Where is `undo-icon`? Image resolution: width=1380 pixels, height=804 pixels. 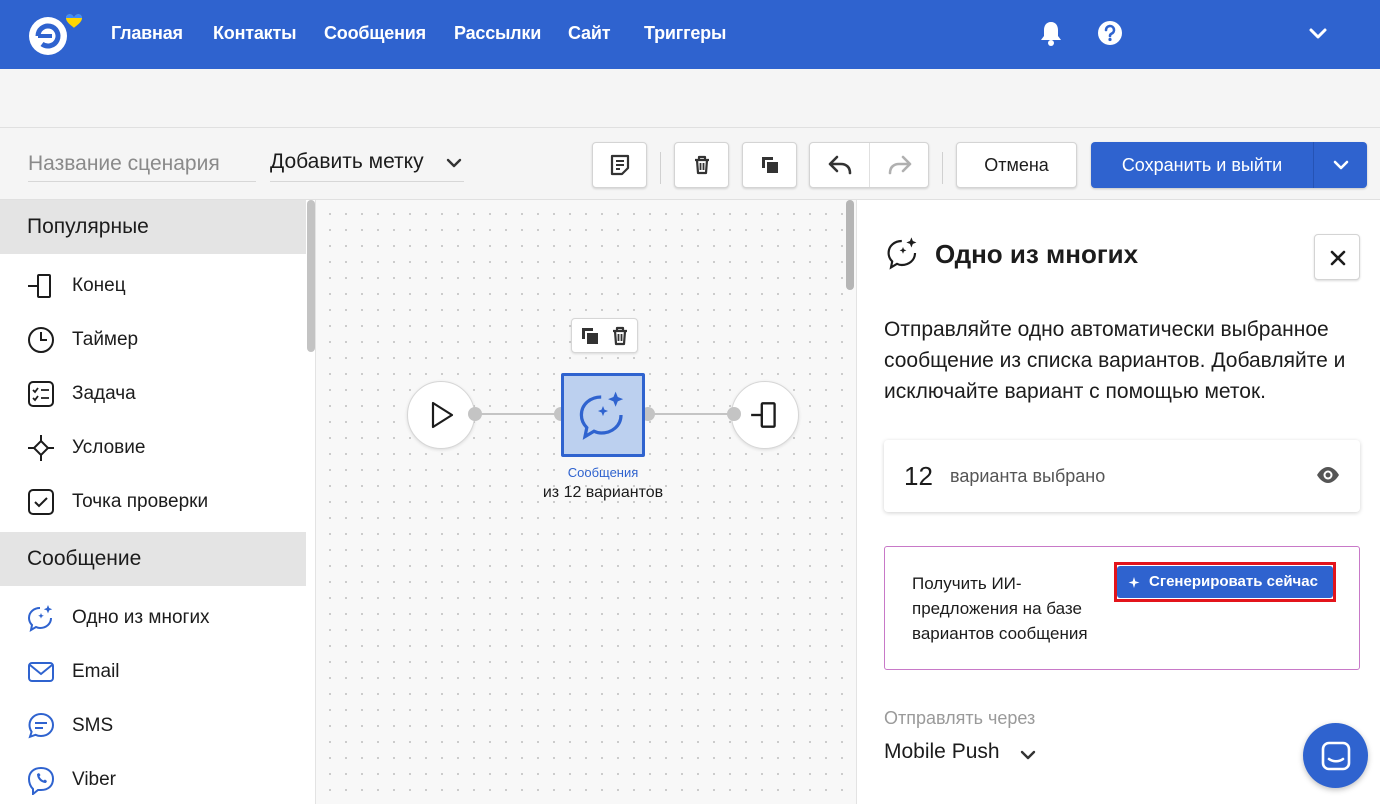
undo-icon is located at coordinates (839, 165).